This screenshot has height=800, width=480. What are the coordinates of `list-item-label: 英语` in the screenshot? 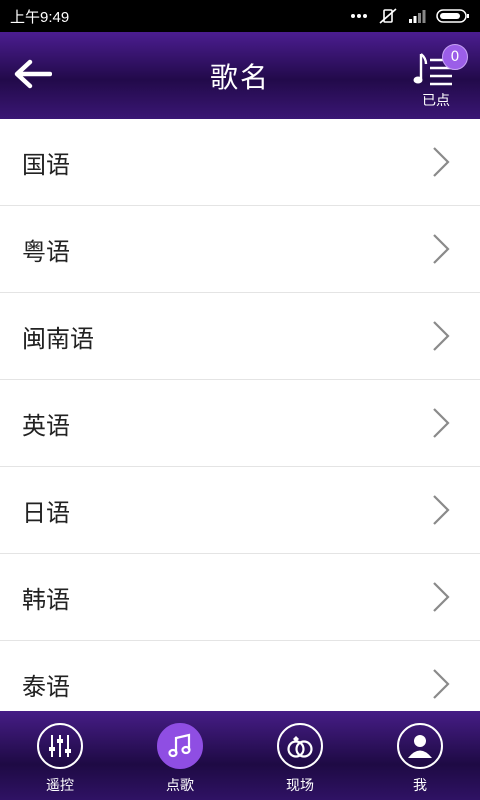 It's located at (46, 425).